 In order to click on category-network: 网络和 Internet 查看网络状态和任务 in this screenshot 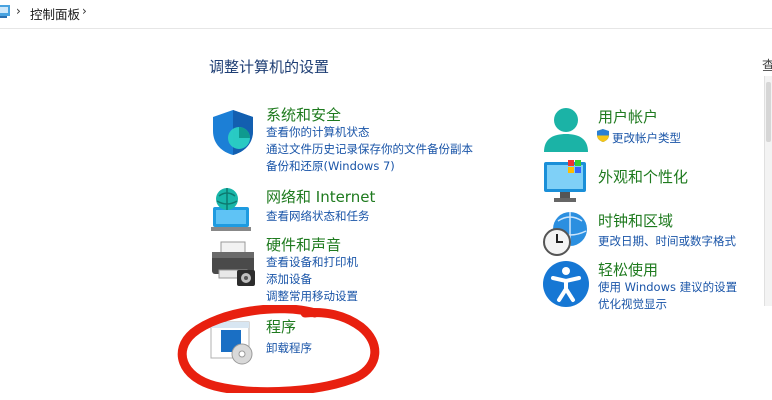, I will do `click(359, 208)`.